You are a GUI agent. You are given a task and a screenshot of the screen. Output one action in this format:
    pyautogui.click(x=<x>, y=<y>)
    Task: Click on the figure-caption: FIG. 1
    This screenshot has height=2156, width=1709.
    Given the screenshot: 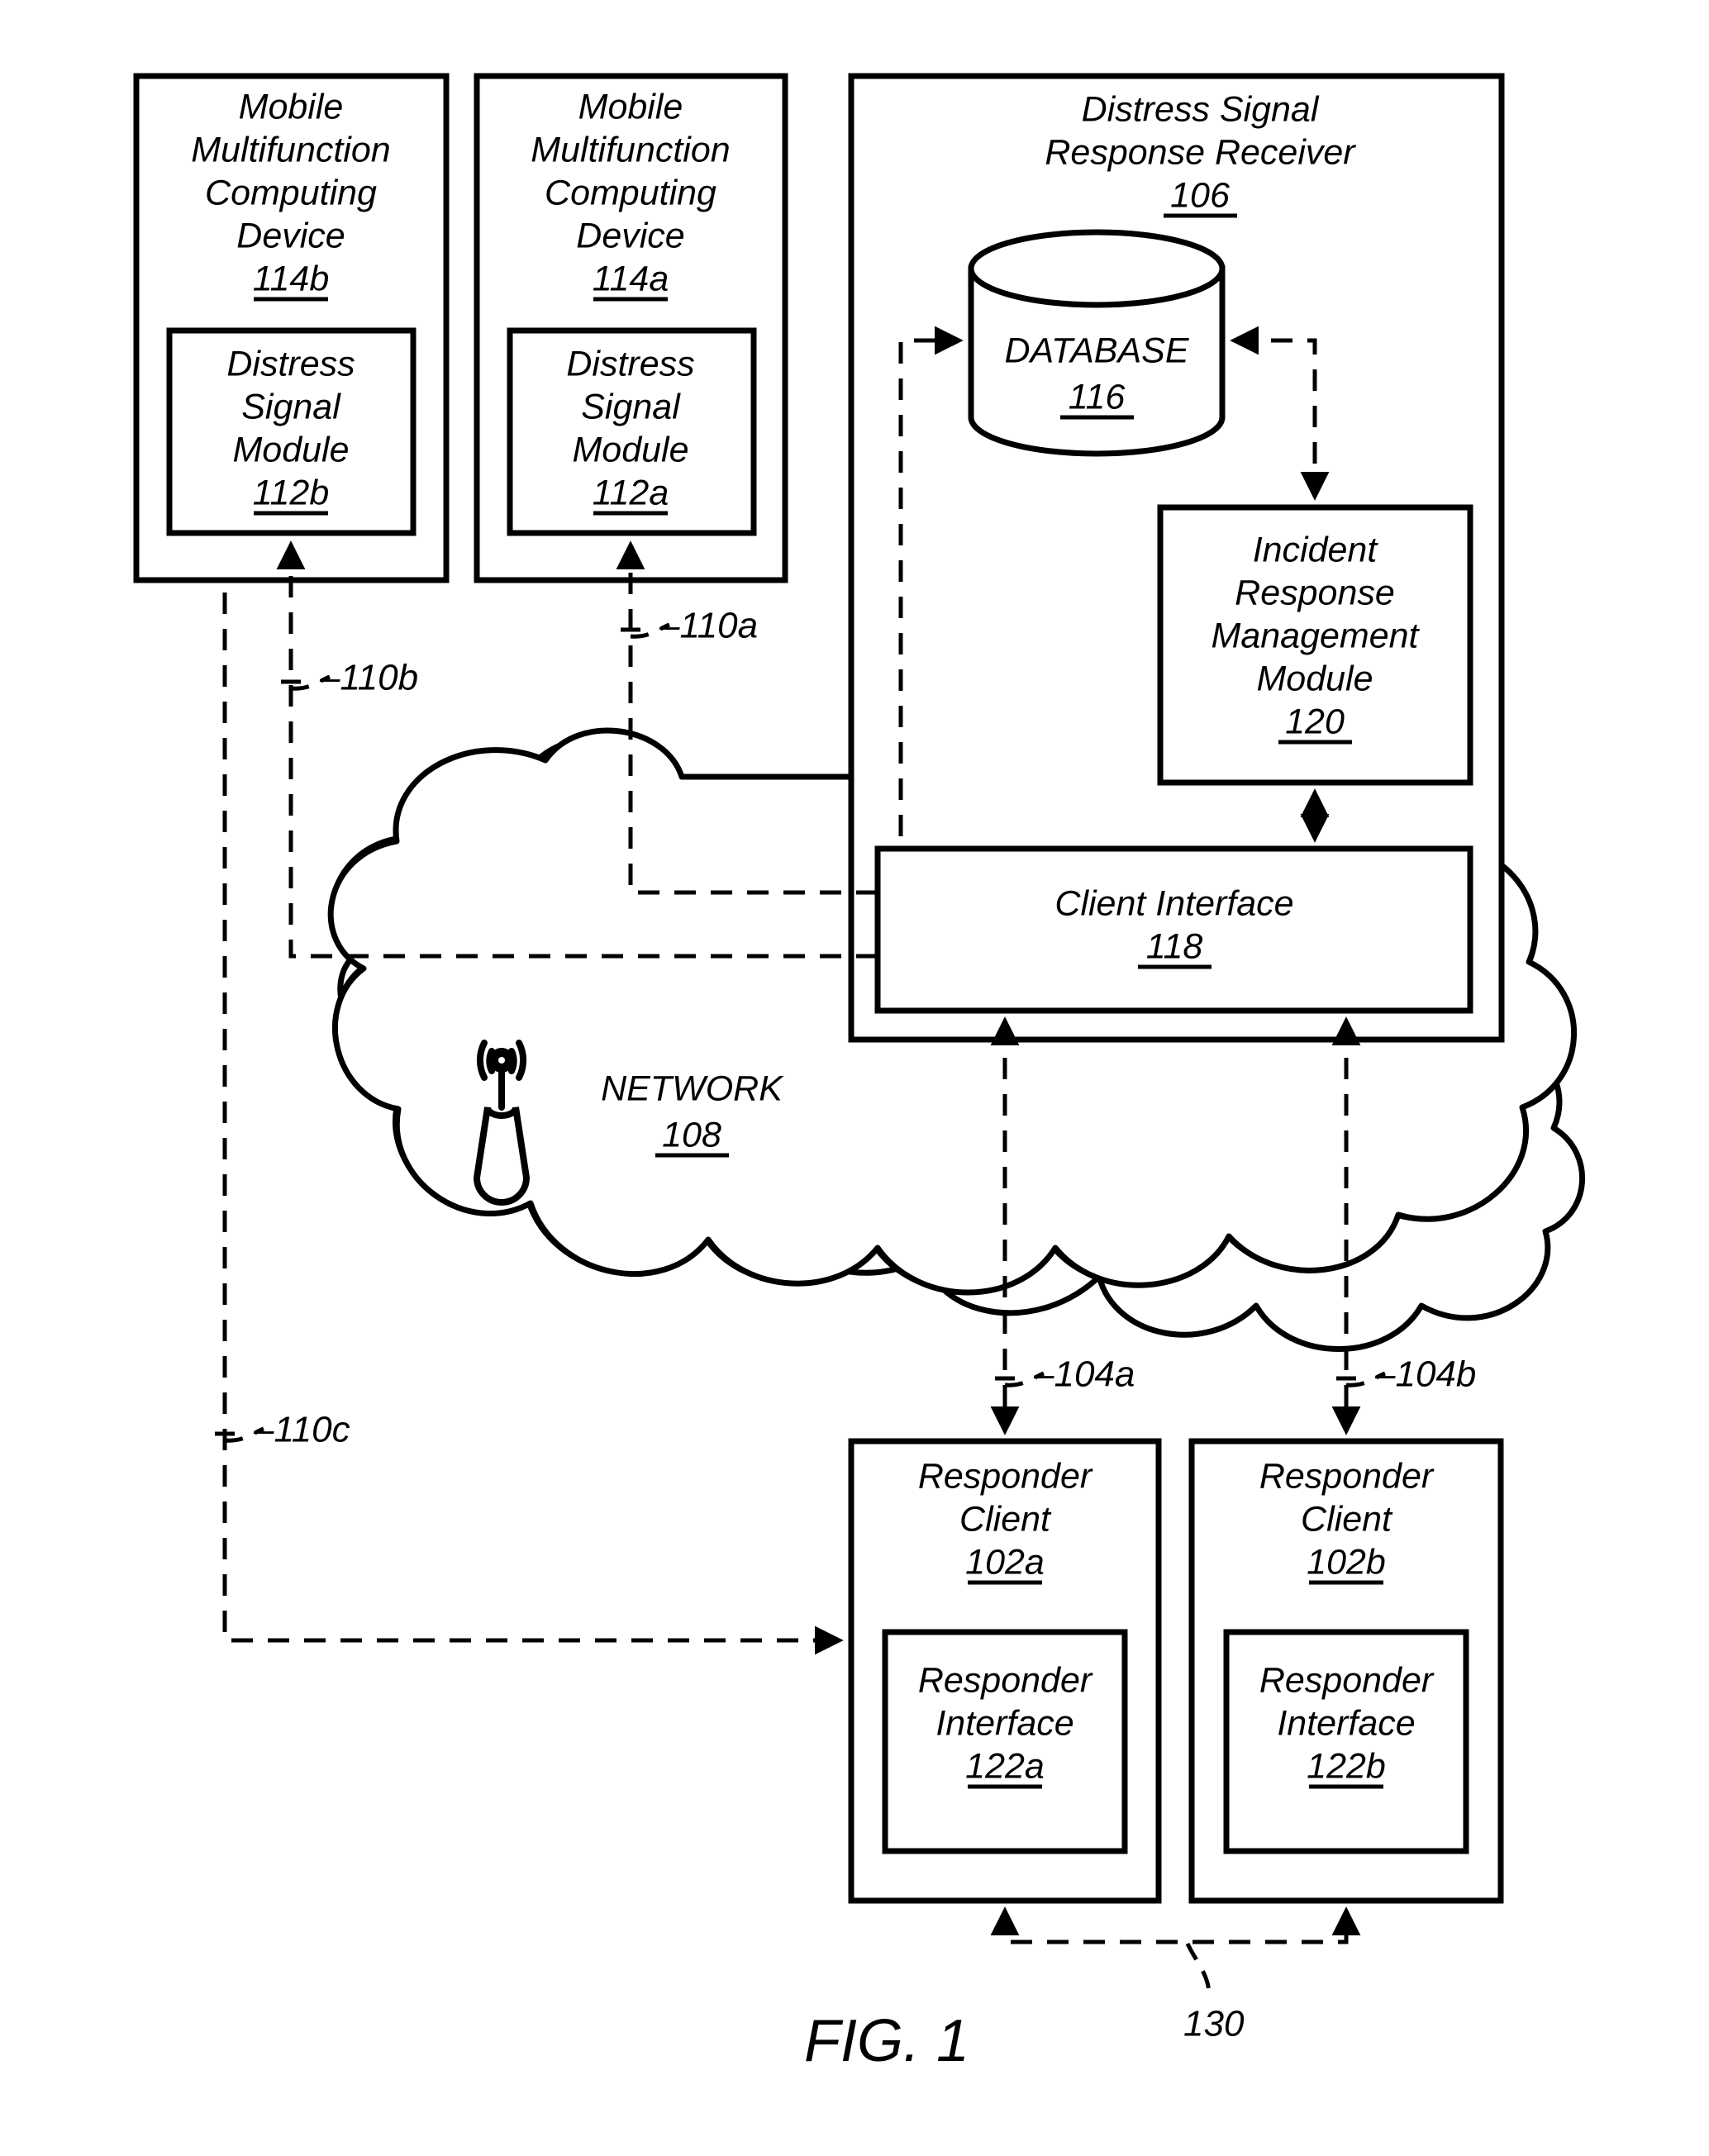 What is the action you would take?
    pyautogui.click(x=886, y=2041)
    